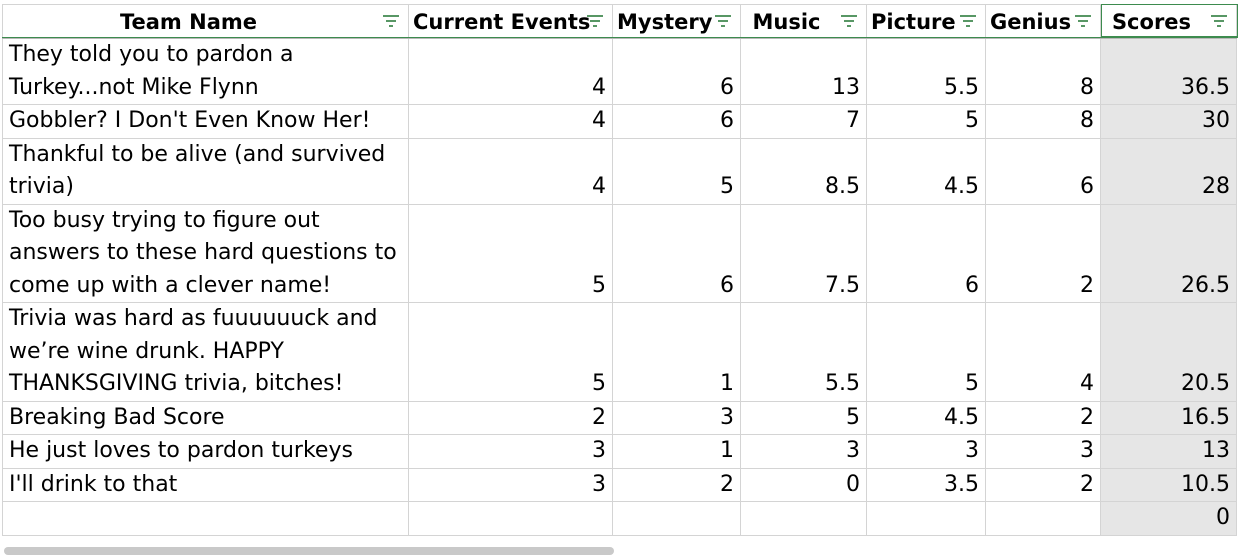 This screenshot has width=1246, height=557. I want to click on cell-music, so click(803, 518).